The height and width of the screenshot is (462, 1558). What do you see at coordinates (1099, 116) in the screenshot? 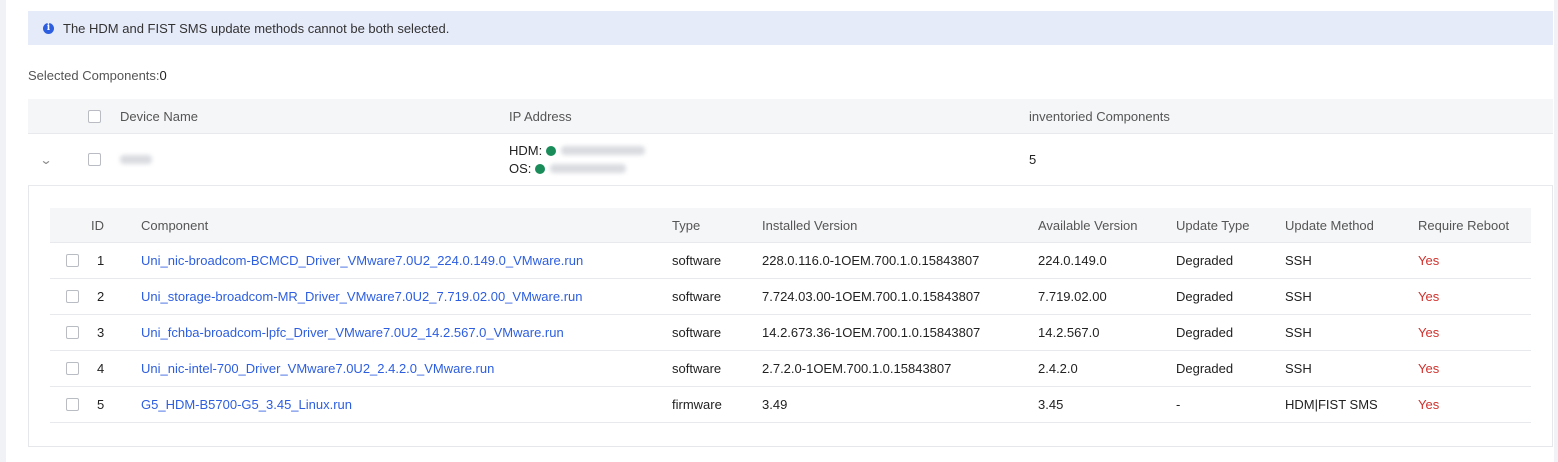
I see `column-inventoried-components: inventoried Components` at bounding box center [1099, 116].